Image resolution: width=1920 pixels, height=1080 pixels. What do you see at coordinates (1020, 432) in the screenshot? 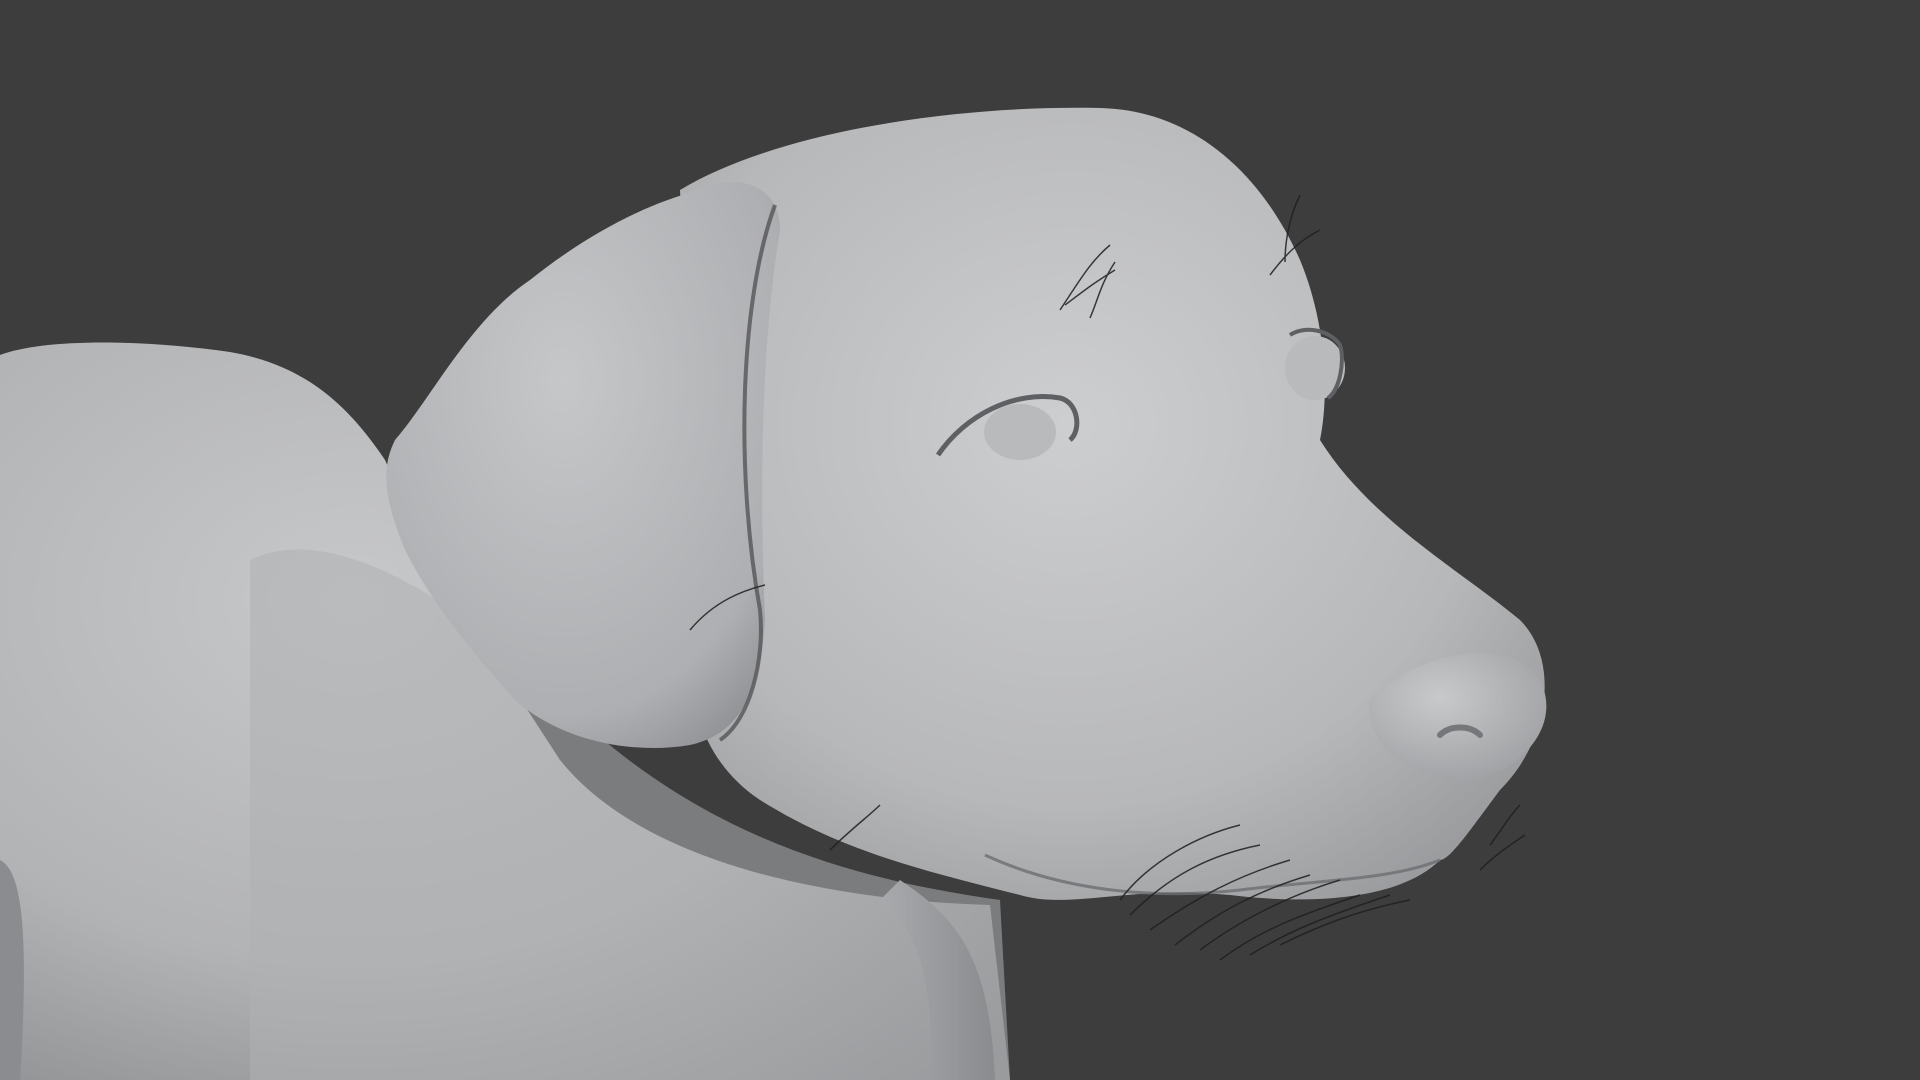
I see `dog-eye-left` at bounding box center [1020, 432].